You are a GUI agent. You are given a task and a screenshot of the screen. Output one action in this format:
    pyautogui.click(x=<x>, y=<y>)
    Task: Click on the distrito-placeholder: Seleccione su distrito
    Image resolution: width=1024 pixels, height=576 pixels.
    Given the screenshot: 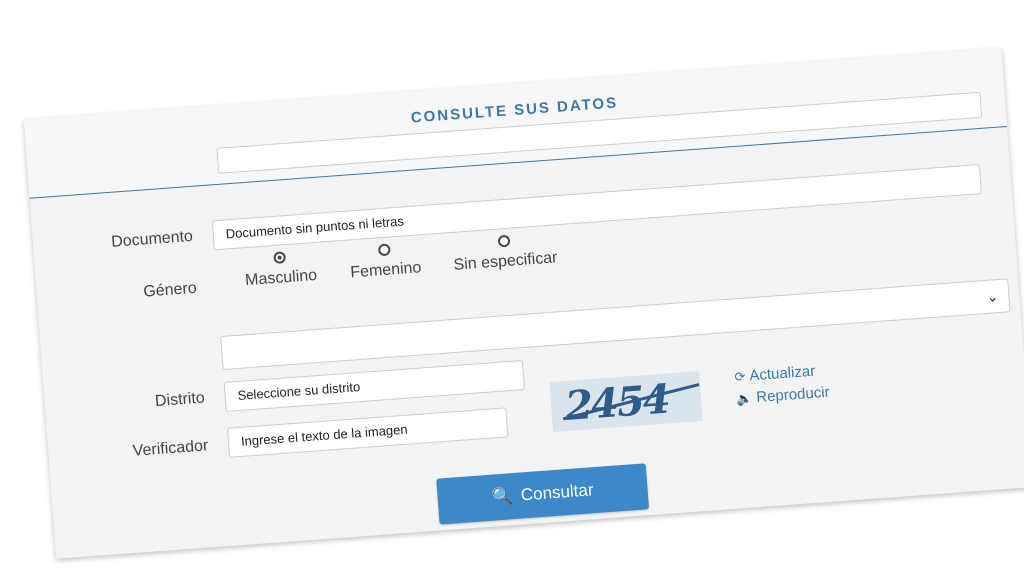 What is the action you would take?
    pyautogui.click(x=299, y=391)
    